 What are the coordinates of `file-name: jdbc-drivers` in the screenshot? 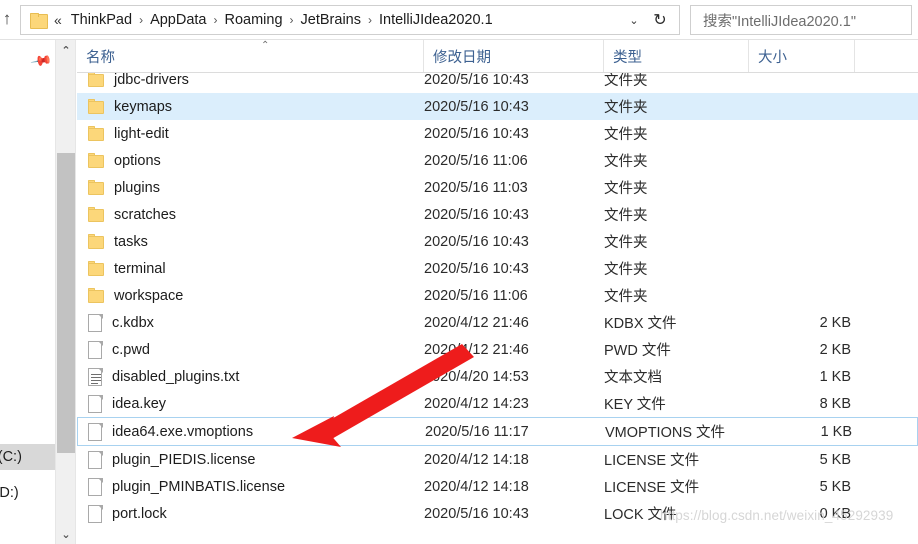 It's located at (151, 80).